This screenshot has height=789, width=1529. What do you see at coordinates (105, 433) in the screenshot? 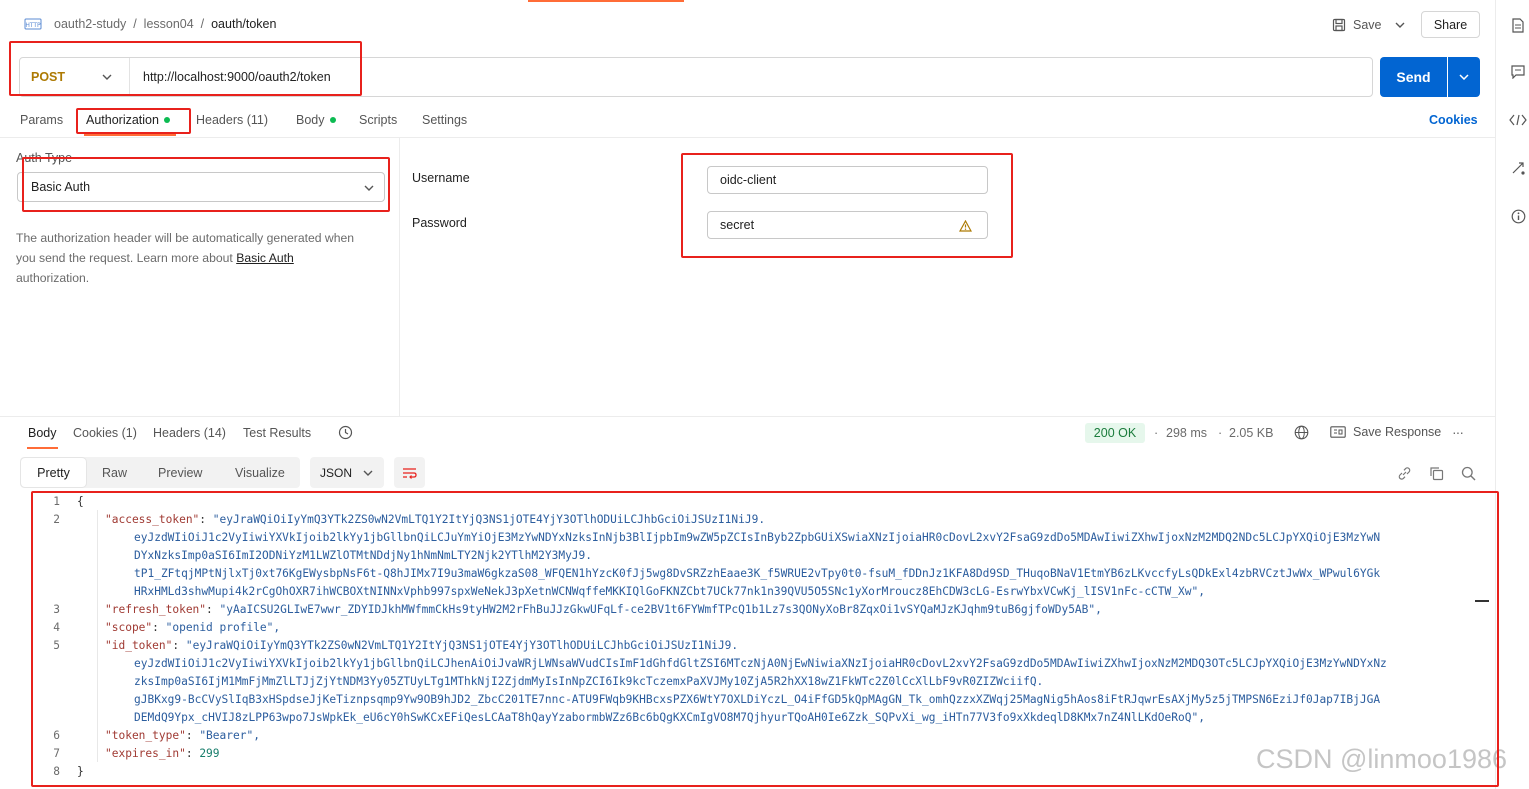
I see `response-tab-cookies: Cookies (1)` at bounding box center [105, 433].